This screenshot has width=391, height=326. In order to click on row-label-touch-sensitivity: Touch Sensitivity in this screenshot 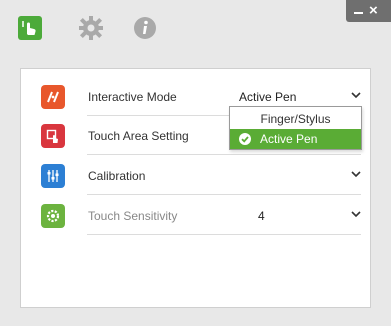, I will do `click(133, 216)`.